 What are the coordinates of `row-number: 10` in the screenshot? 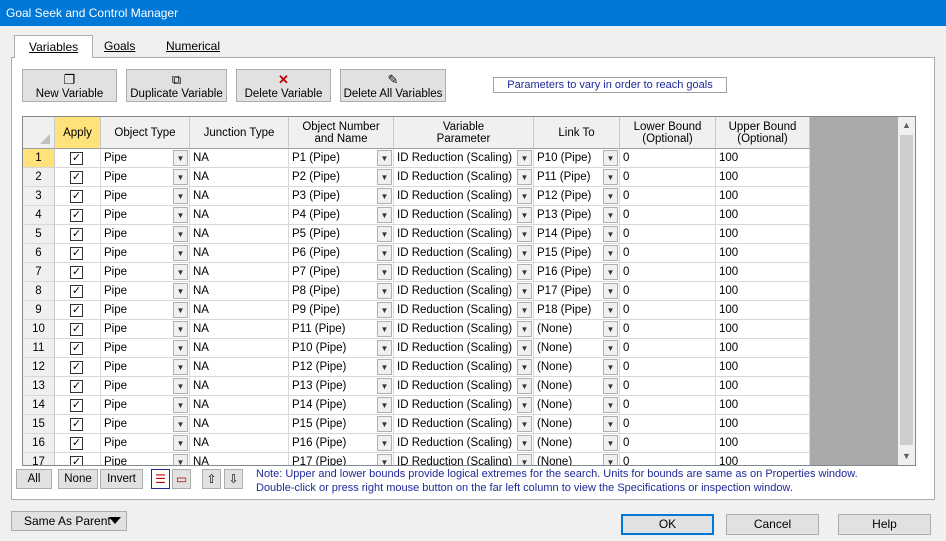 It's located at (39, 329).